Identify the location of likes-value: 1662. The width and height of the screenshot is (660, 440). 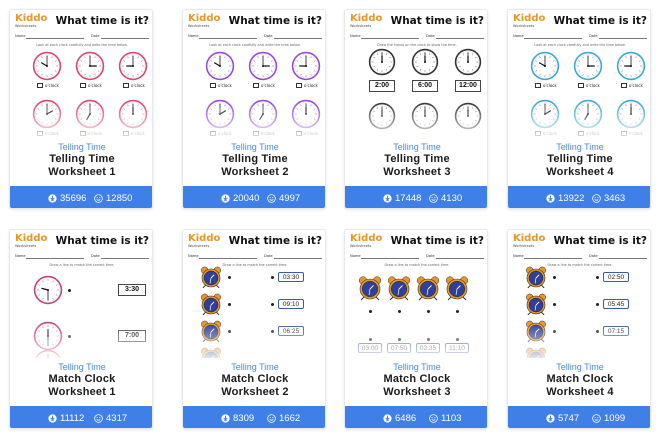
(290, 418).